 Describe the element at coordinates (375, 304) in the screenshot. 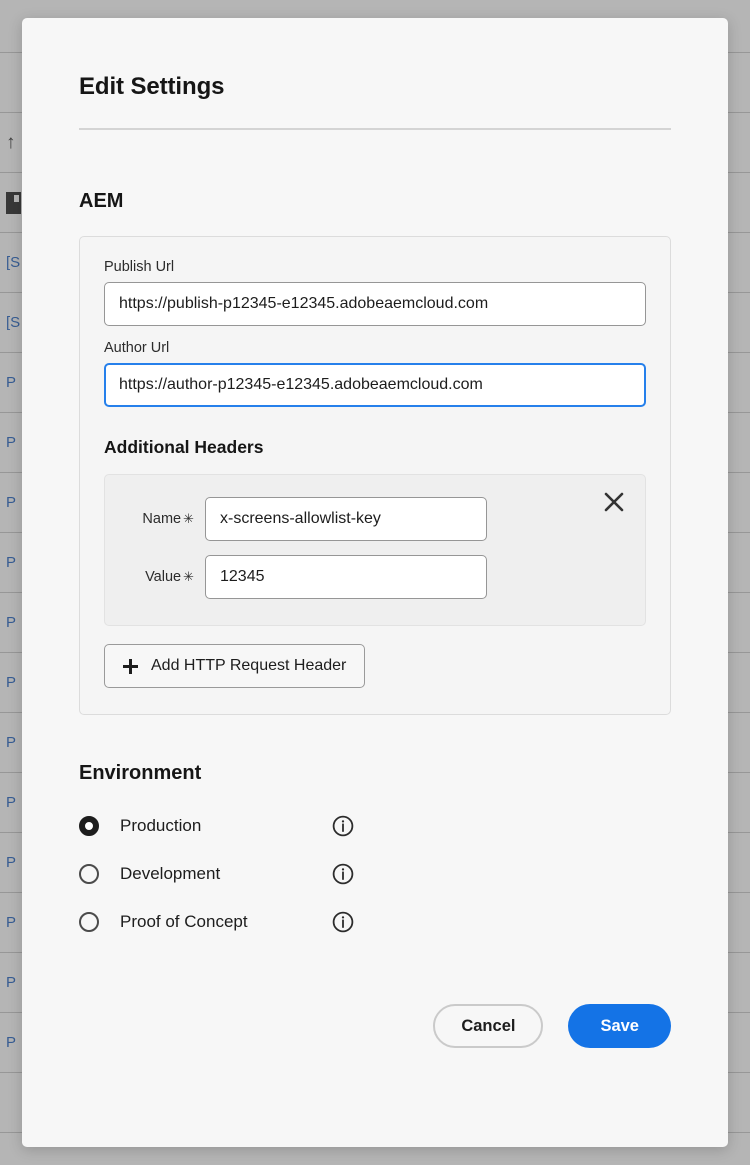

I see `publish-url-input` at that location.